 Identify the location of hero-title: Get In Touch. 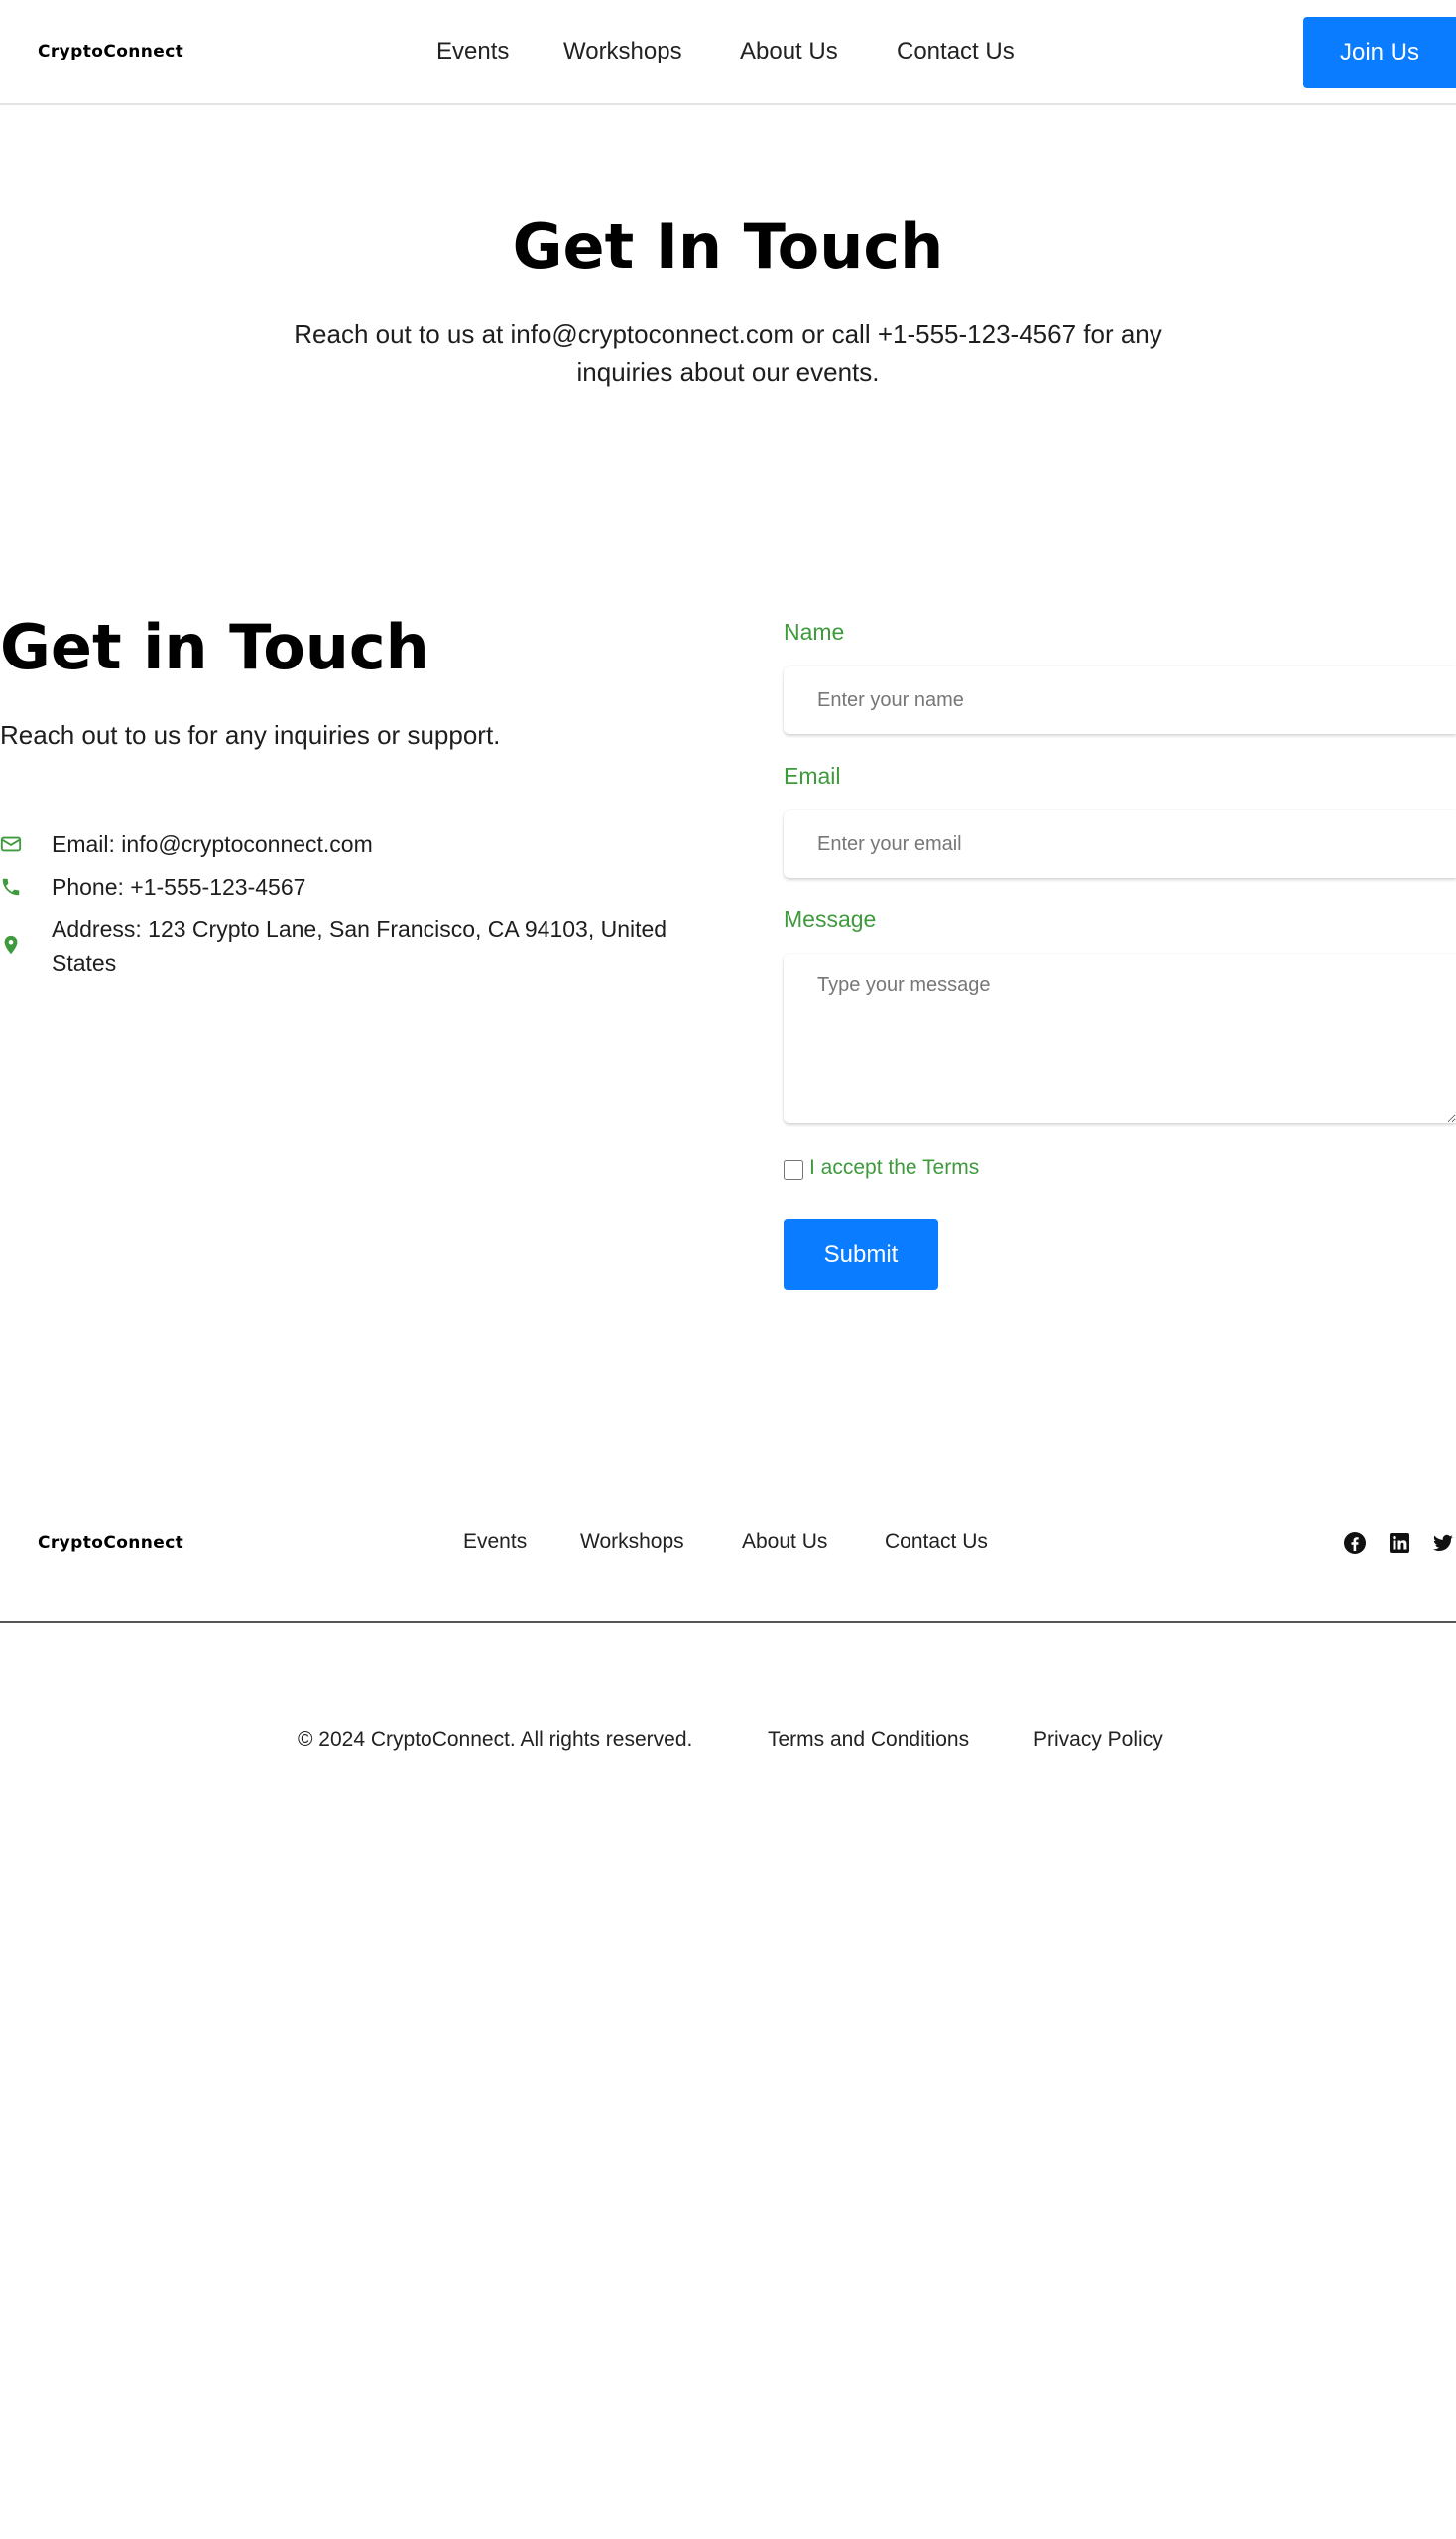
(728, 247).